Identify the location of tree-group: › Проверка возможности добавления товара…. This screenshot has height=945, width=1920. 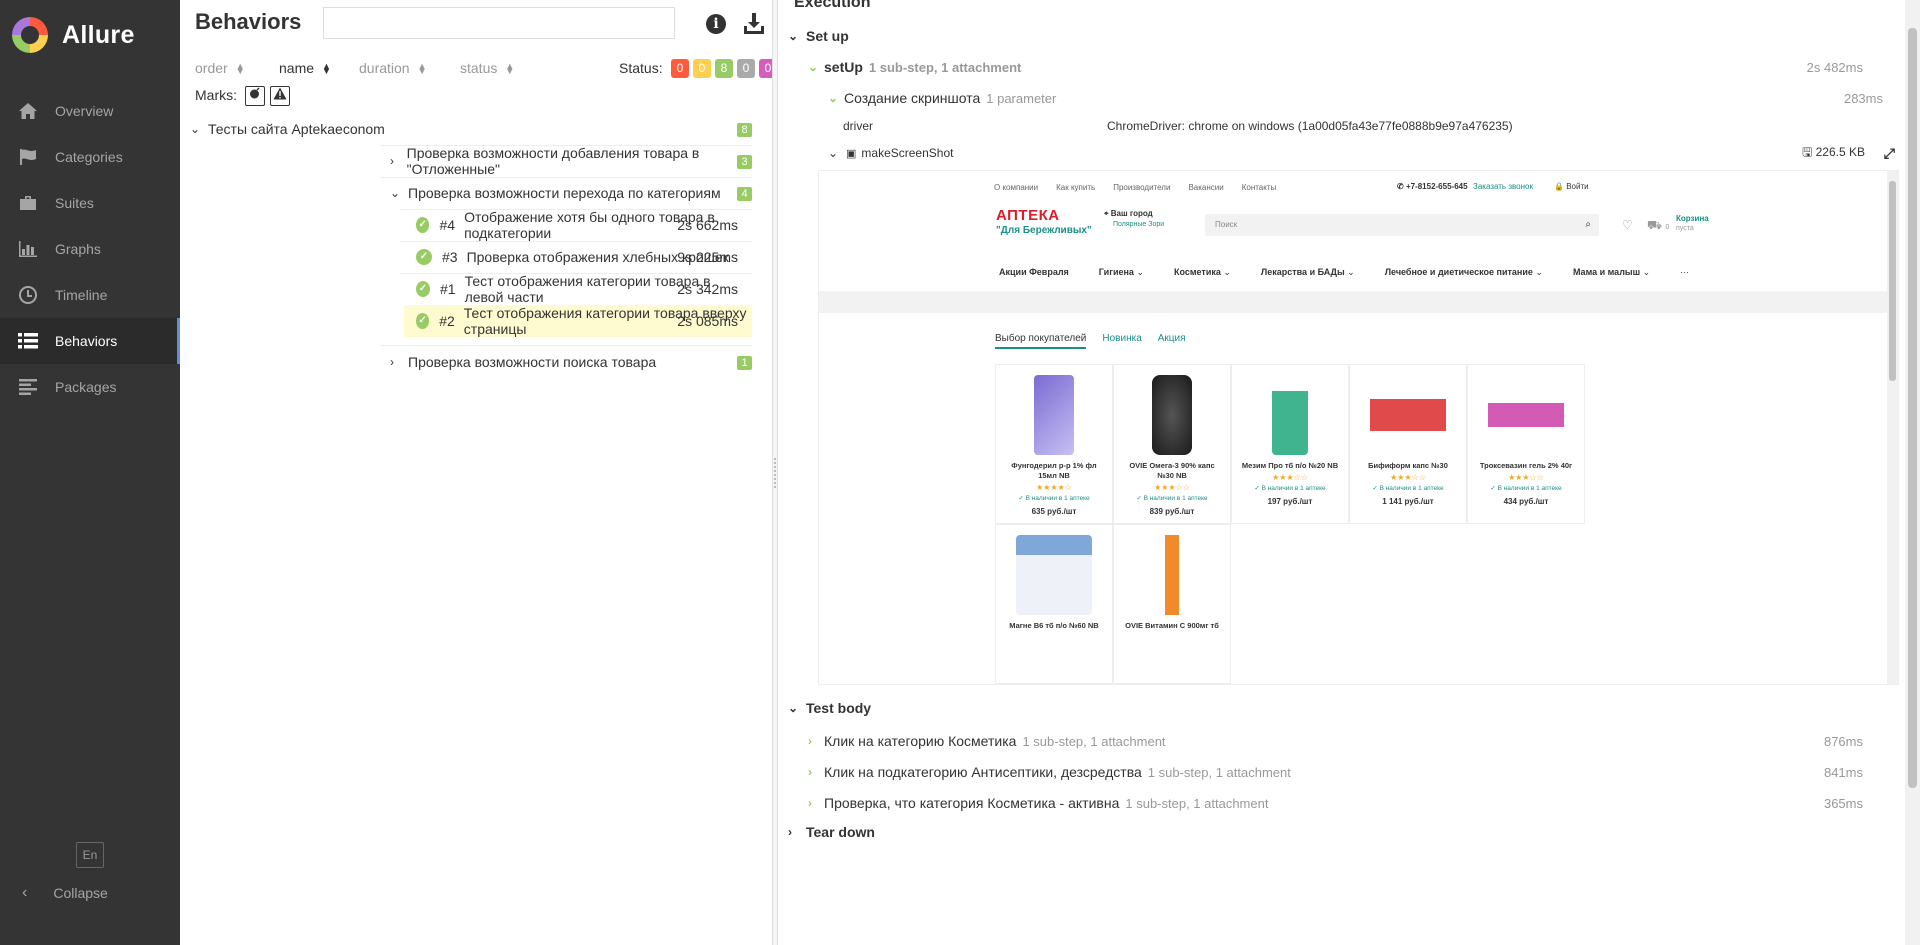
(571, 161).